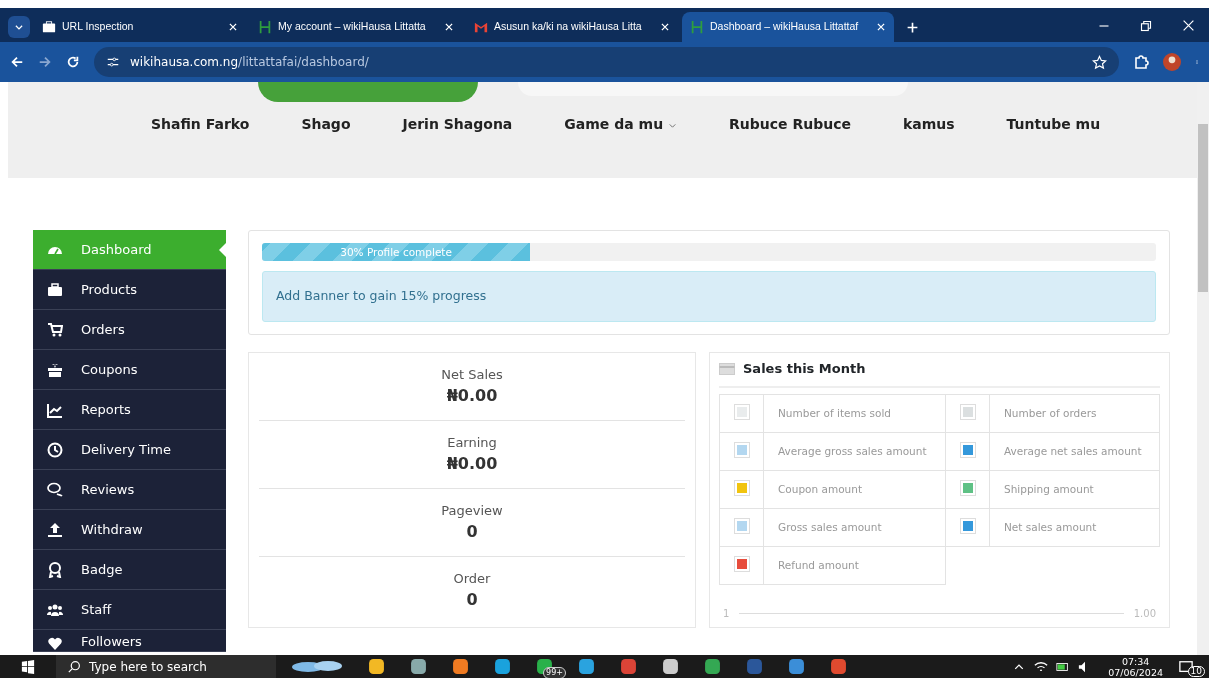  I want to click on cart-icon, so click(55, 329).